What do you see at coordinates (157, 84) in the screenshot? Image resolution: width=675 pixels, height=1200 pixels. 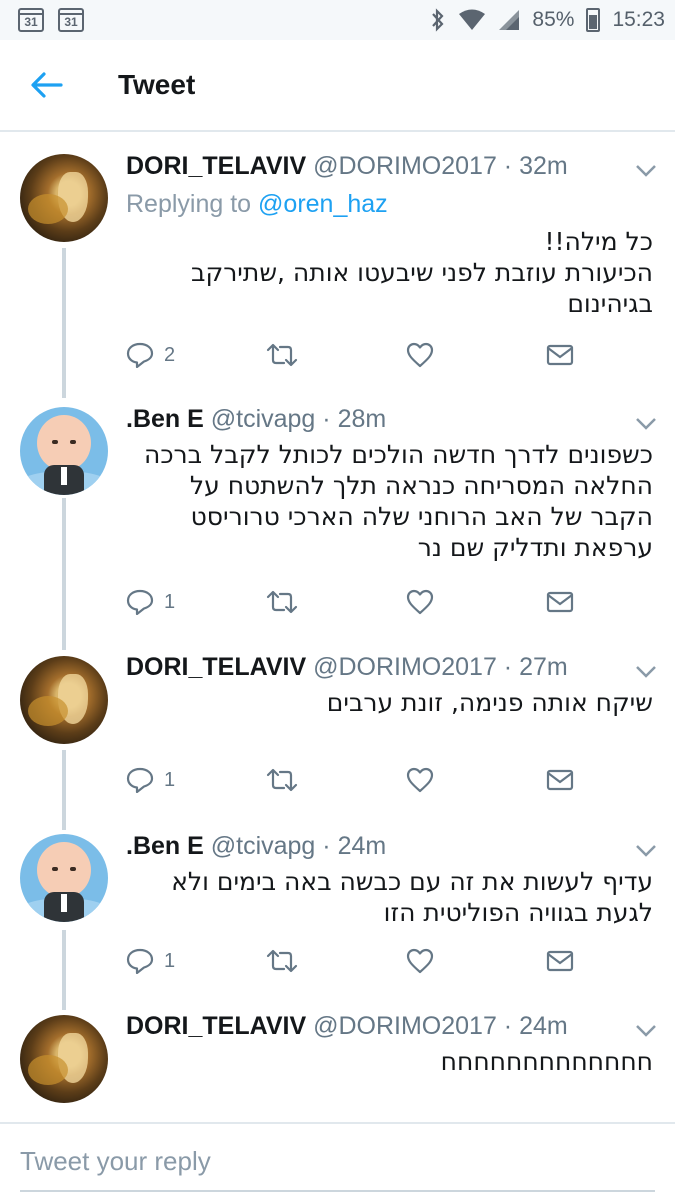 I see `page-title: Tweet` at bounding box center [157, 84].